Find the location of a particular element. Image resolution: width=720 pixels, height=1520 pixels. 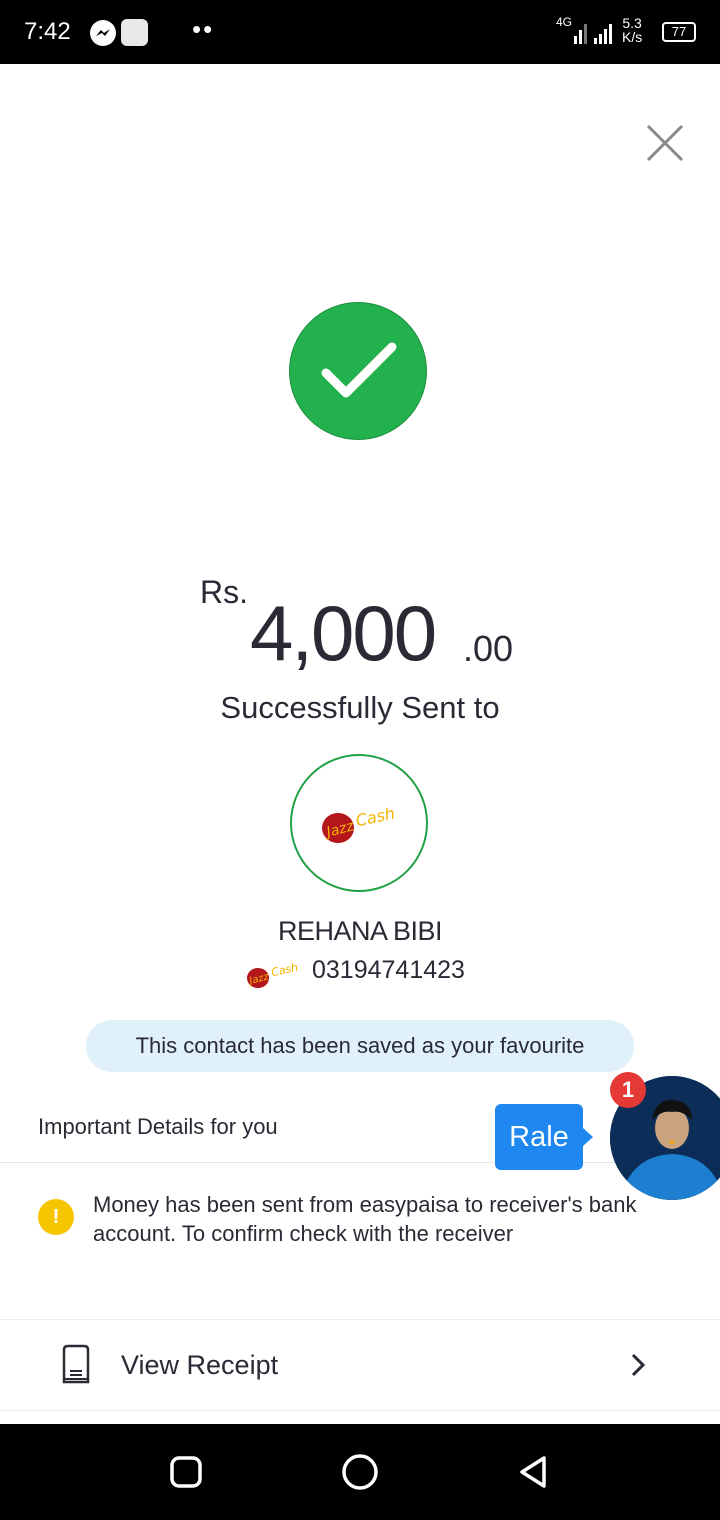

battery-level: 77 is located at coordinates (679, 31).